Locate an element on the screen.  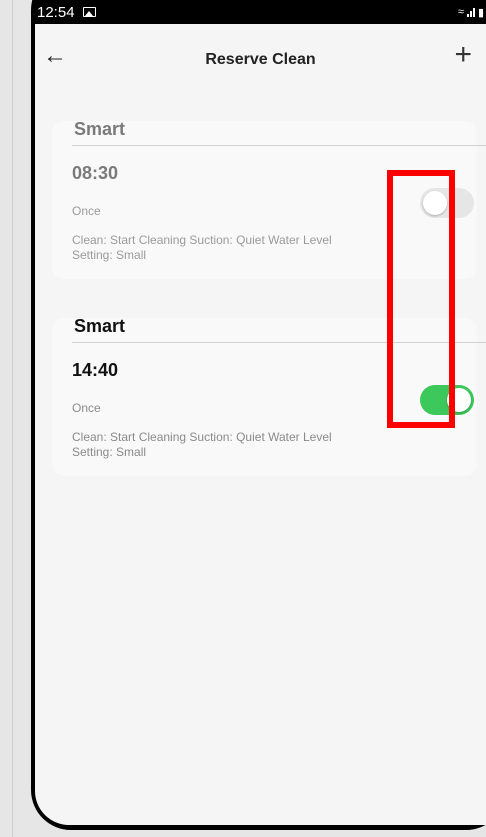
status-time: 12:54 is located at coordinates (56, 12).